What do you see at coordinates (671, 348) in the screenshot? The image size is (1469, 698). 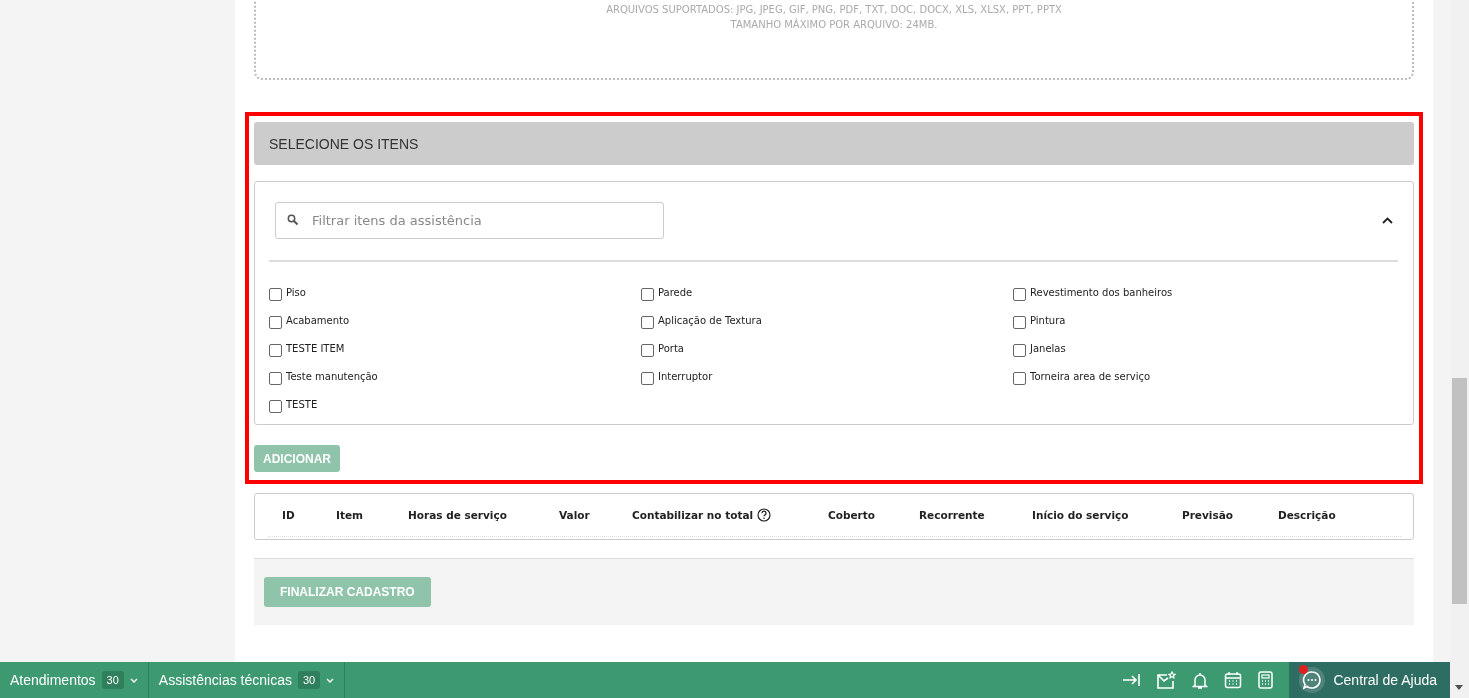 I see `item-label: Porta` at bounding box center [671, 348].